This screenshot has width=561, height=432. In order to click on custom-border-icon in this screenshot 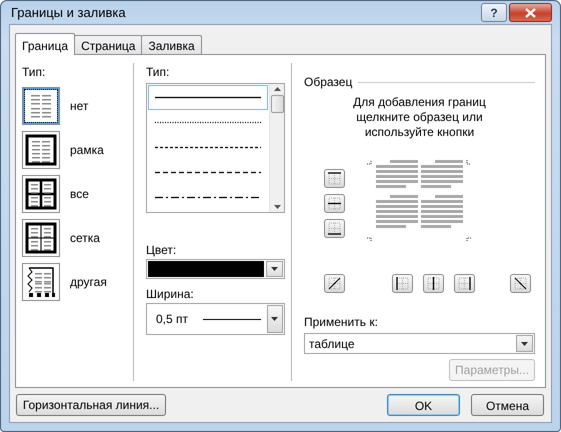, I will do `click(41, 282)`.